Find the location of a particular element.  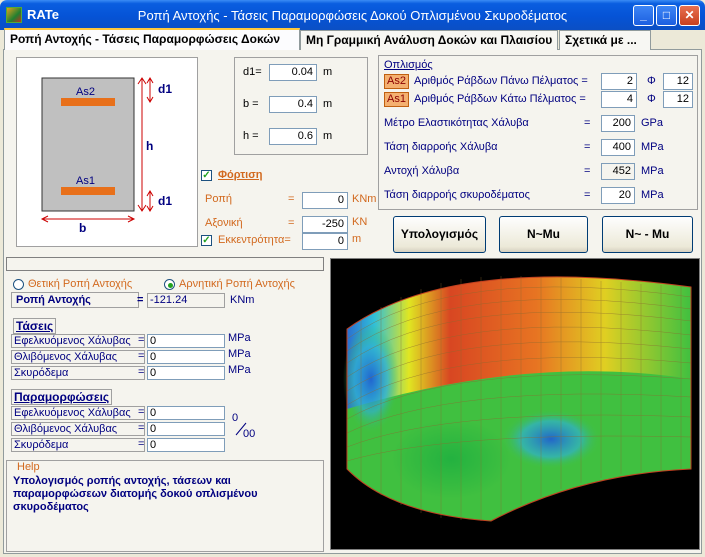

loading-checkbox: ✓ is located at coordinates (206, 175).